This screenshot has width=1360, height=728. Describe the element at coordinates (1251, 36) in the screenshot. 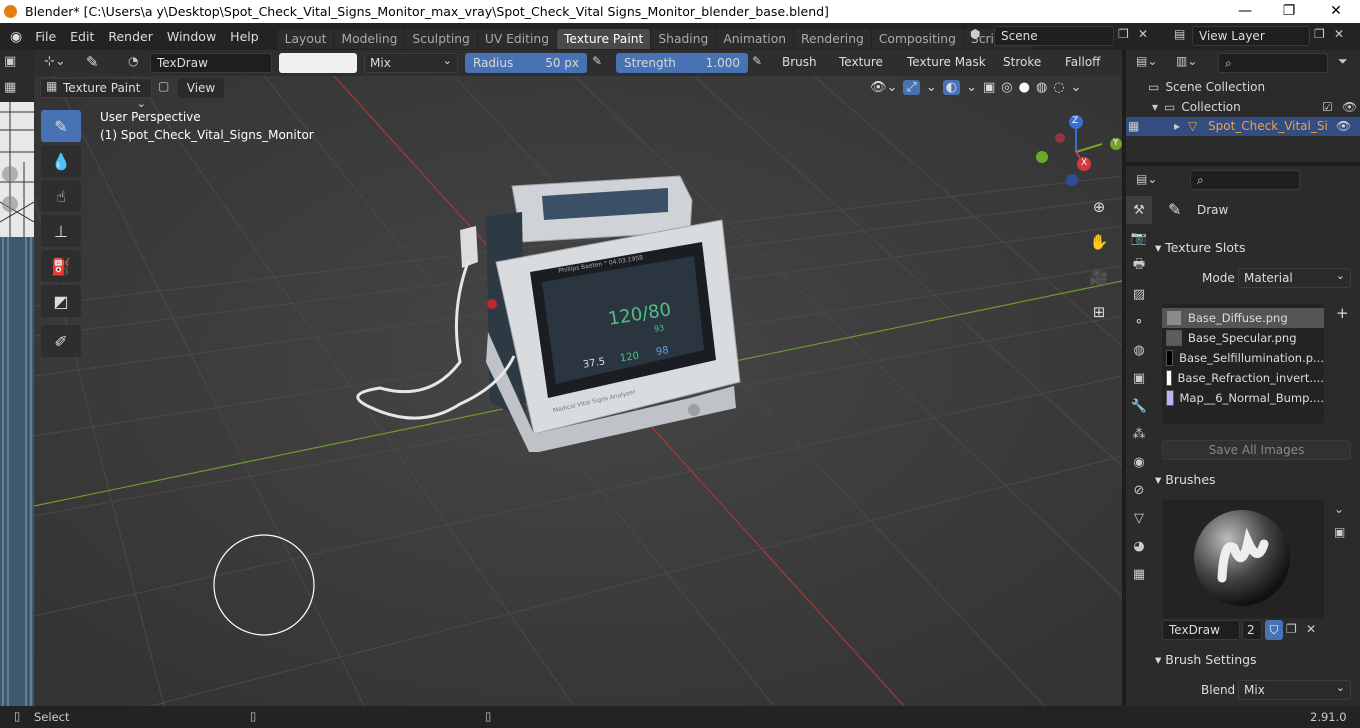

I see `view-layer-field: View Layer` at that location.